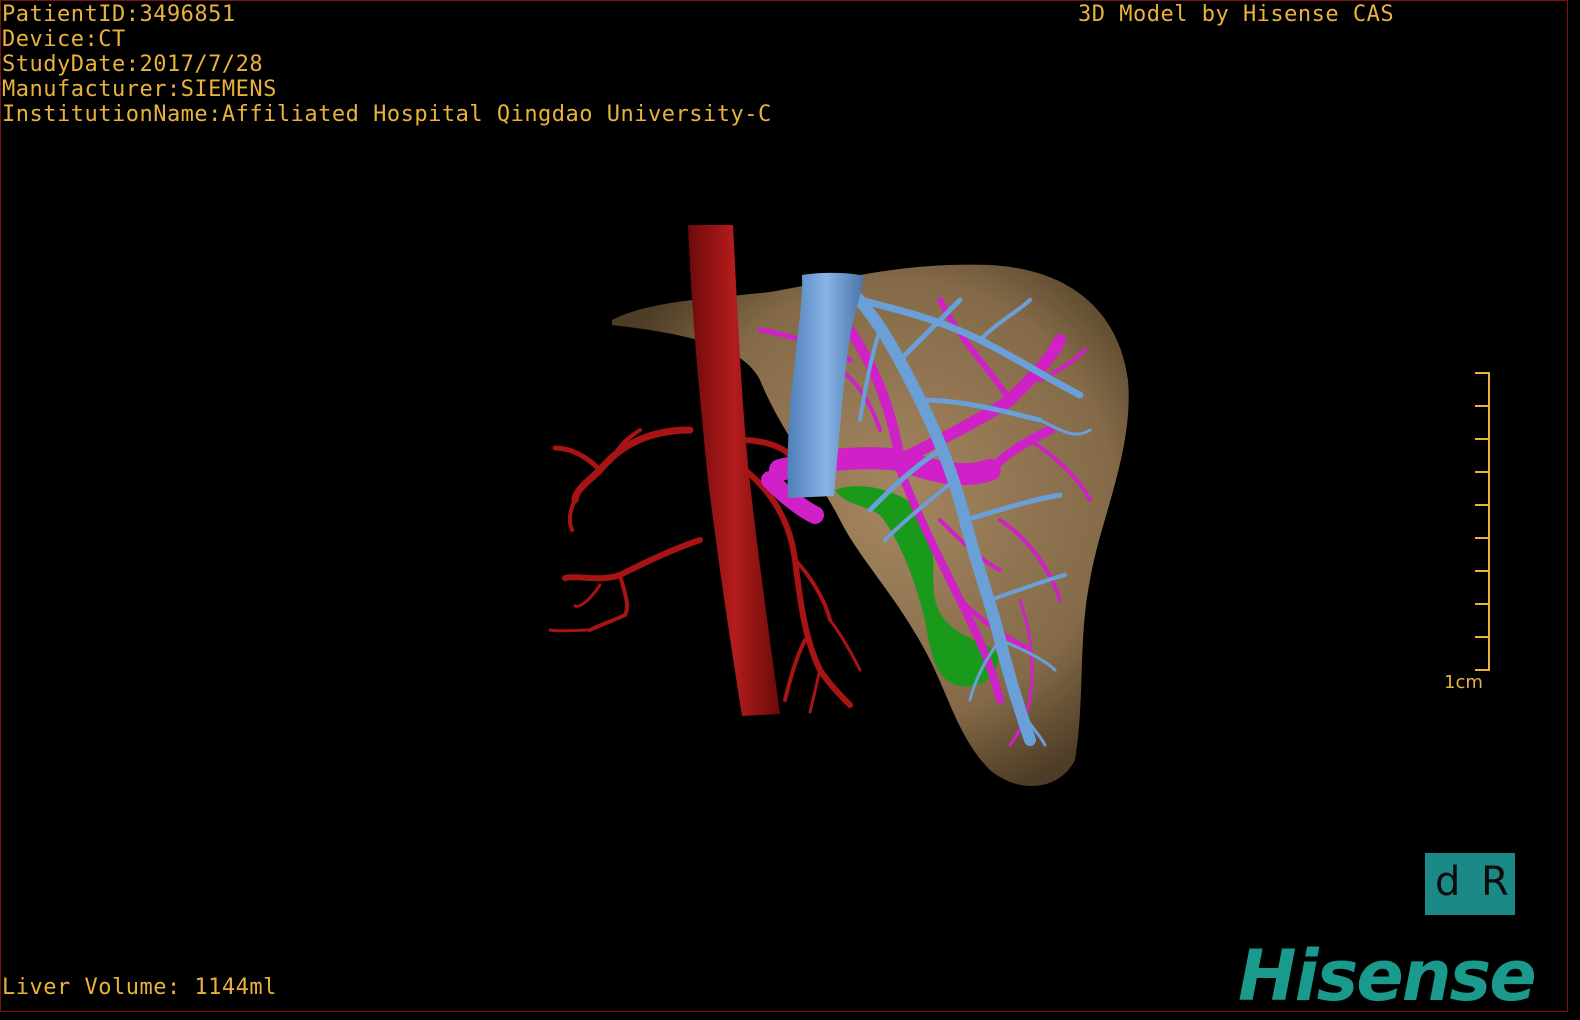 This screenshot has height=1020, width=1580. I want to click on scale-bar, so click(1482, 521).